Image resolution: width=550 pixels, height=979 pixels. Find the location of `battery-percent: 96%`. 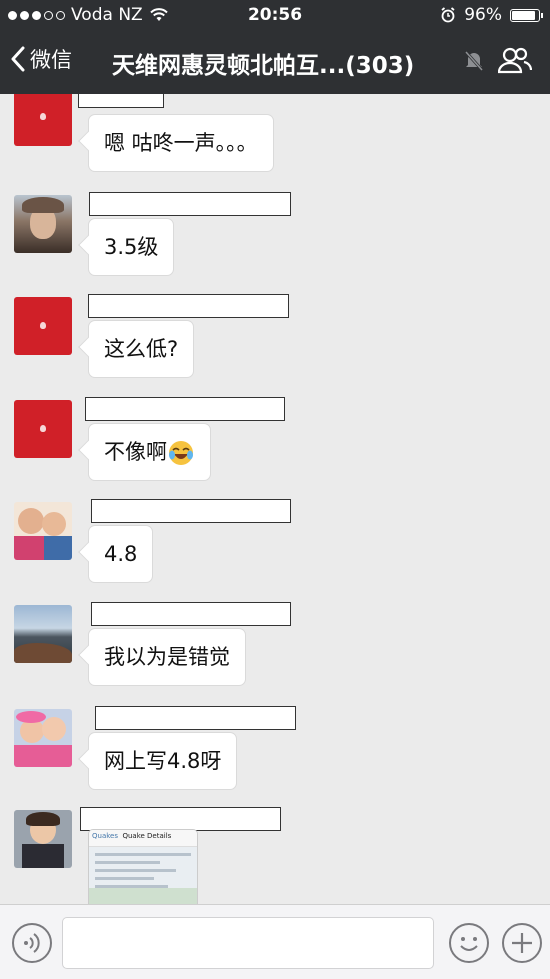

battery-percent: 96% is located at coordinates (483, 15).